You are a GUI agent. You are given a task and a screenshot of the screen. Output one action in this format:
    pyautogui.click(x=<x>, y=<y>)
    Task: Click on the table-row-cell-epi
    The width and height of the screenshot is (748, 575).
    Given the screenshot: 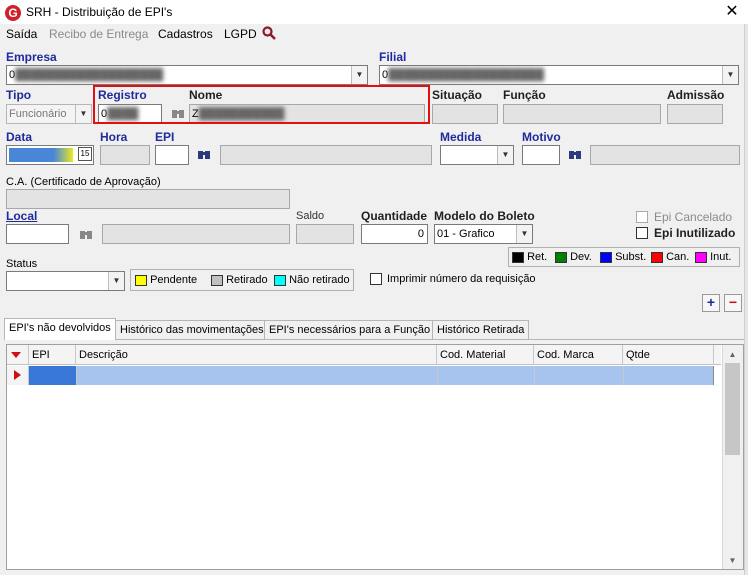 What is the action you would take?
    pyautogui.click(x=52, y=375)
    